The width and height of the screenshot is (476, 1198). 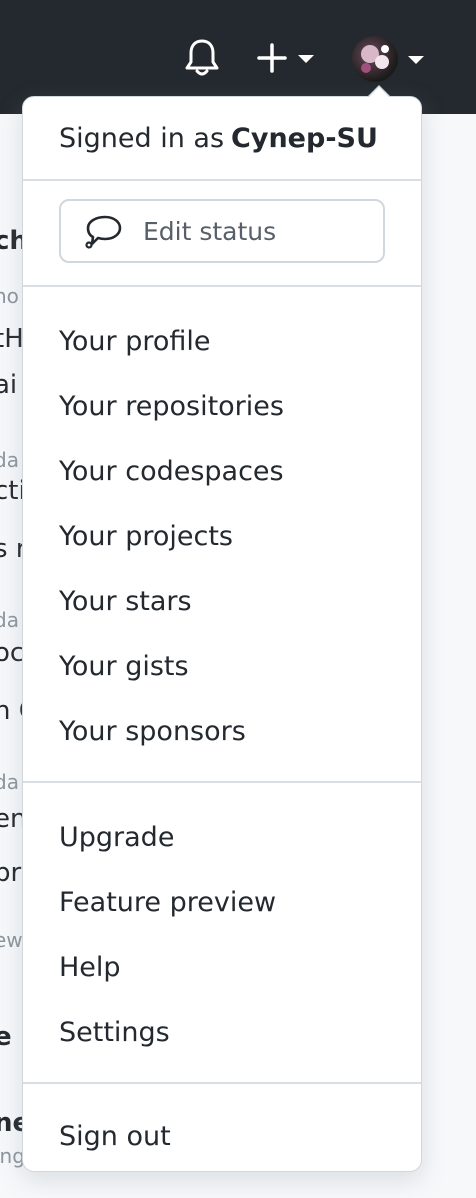 I want to click on background-text-fragment: pr, so click(x=11, y=873).